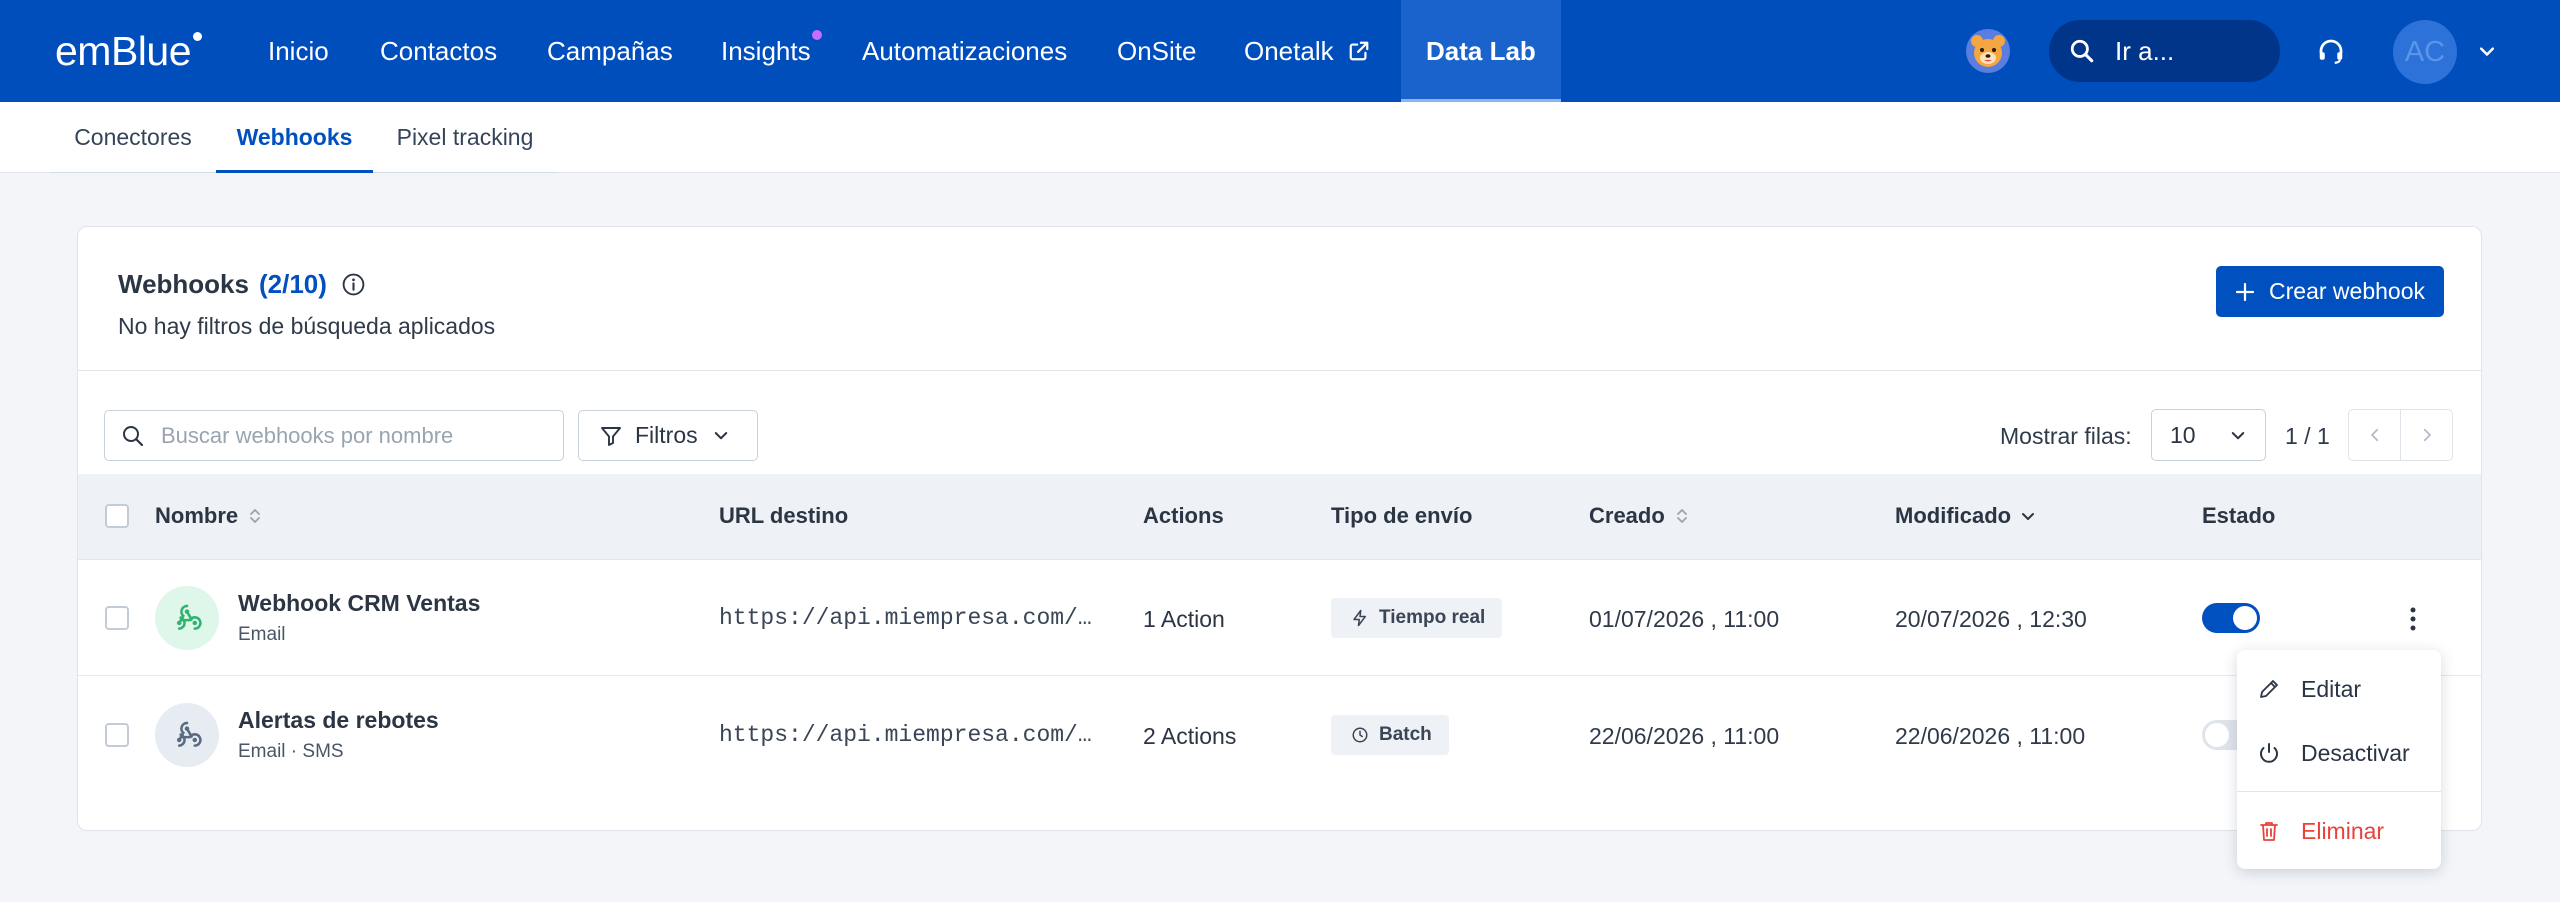 Image resolution: width=2560 pixels, height=902 pixels. Describe the element at coordinates (1360, 735) in the screenshot. I see `clock-icon` at that location.